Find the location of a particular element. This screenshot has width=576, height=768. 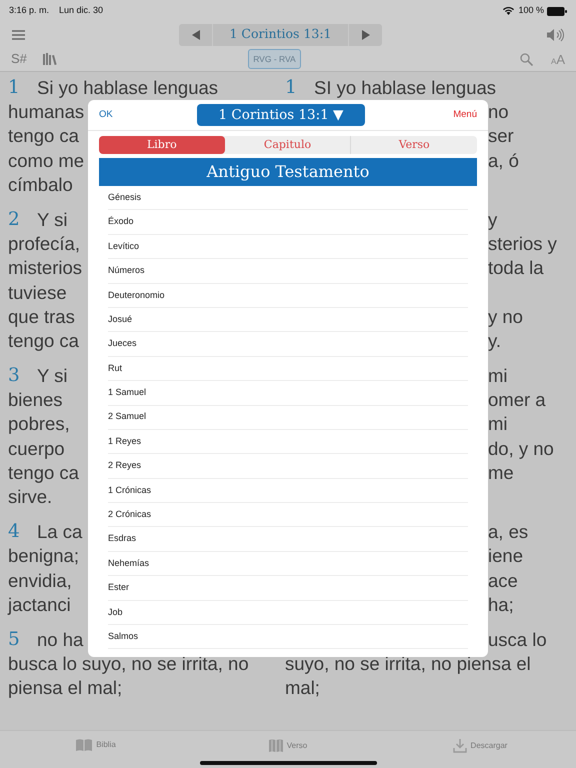

speaker-icon is located at coordinates (555, 35).